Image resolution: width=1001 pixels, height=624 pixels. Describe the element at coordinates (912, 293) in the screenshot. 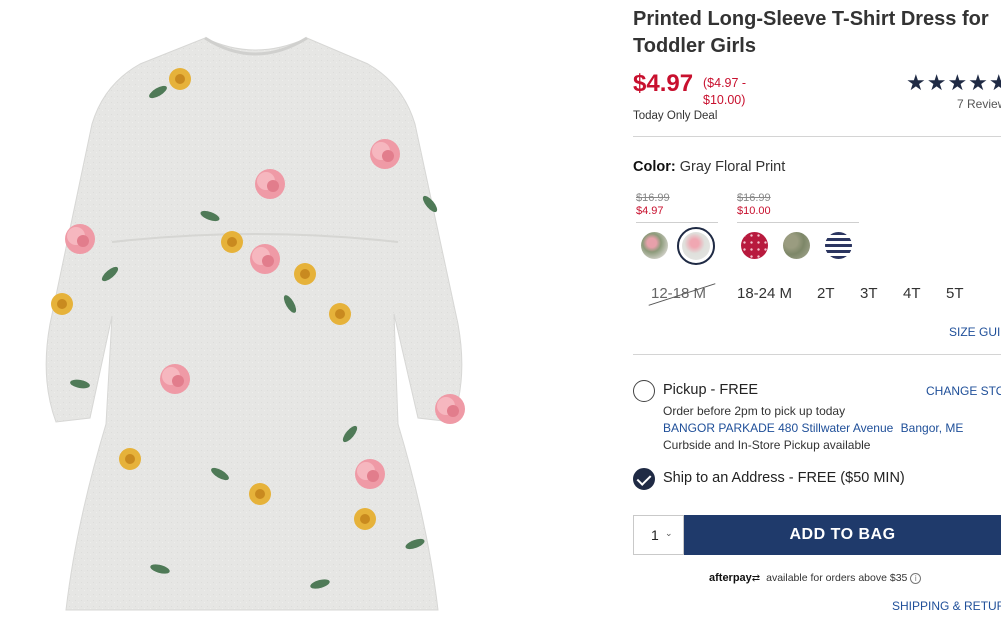

I see `size-4t: 4T` at that location.